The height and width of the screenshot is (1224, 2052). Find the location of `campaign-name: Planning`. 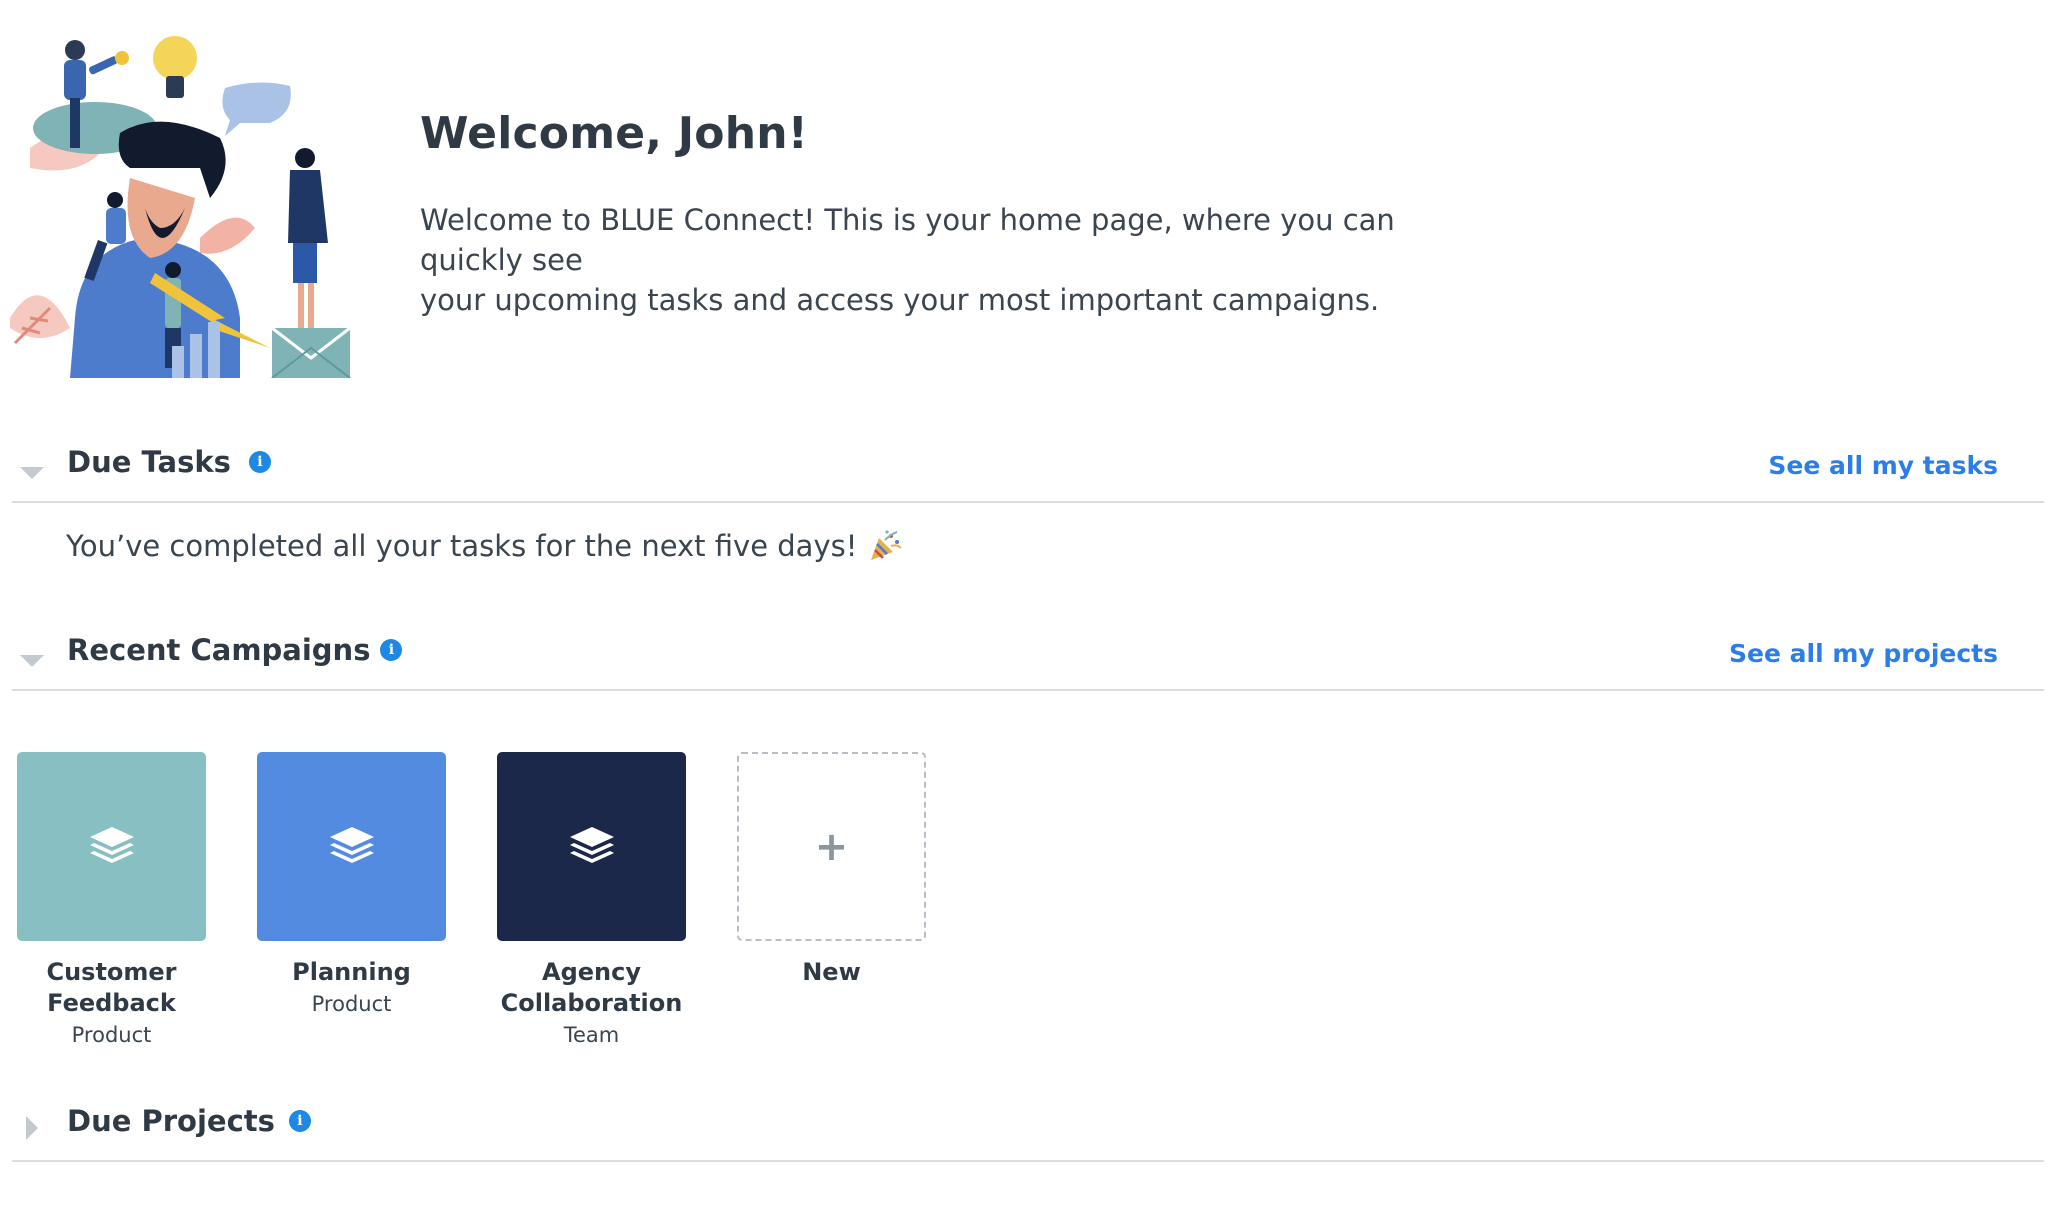

campaign-name: Planning is located at coordinates (352, 972).